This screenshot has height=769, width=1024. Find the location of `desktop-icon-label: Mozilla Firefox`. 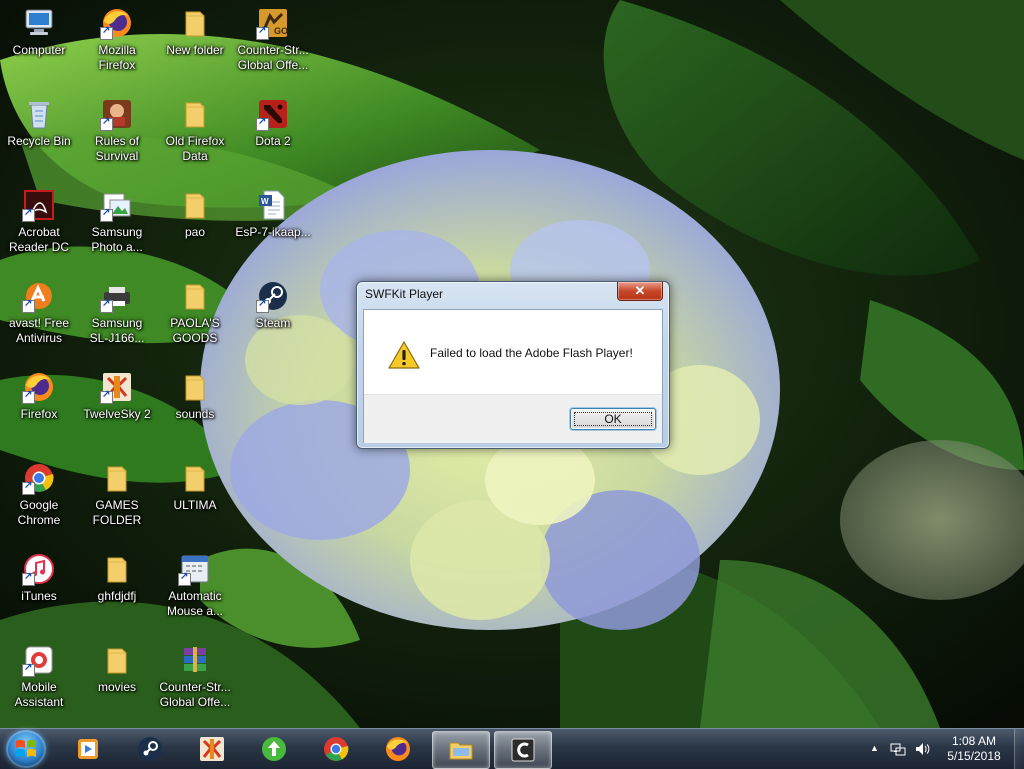

desktop-icon-label: Mozilla Firefox is located at coordinates (117, 57).